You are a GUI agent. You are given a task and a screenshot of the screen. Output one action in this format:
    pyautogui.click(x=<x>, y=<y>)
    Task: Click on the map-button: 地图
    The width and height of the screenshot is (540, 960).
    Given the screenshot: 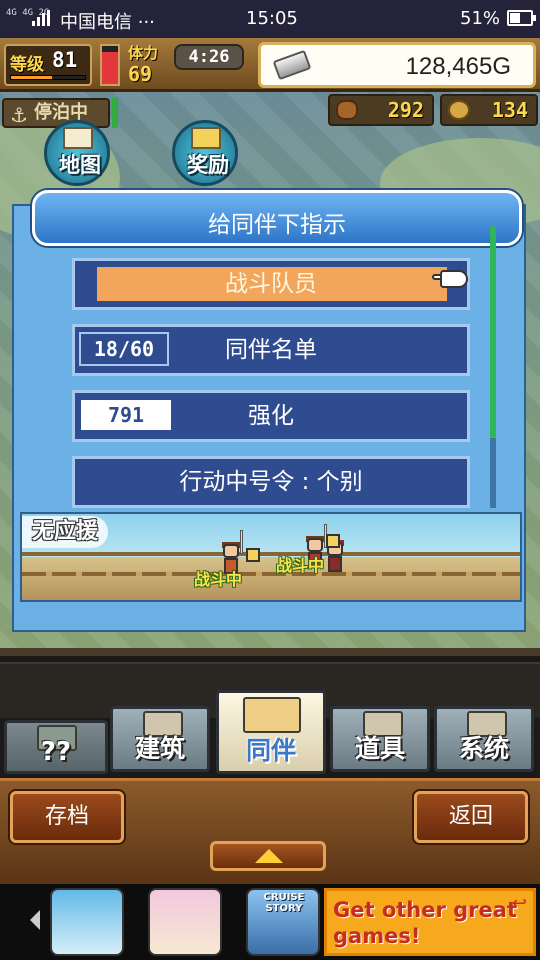 What is the action you would take?
    pyautogui.click(x=77, y=153)
    